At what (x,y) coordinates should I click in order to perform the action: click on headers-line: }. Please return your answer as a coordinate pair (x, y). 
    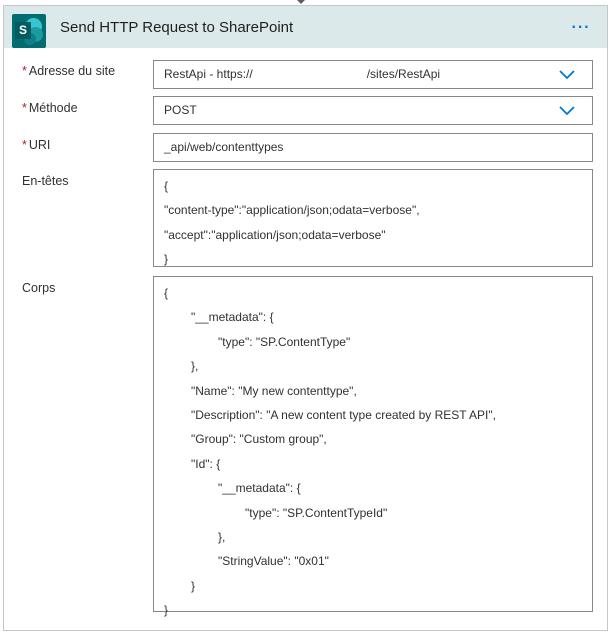
    Looking at the image, I should click on (166, 259).